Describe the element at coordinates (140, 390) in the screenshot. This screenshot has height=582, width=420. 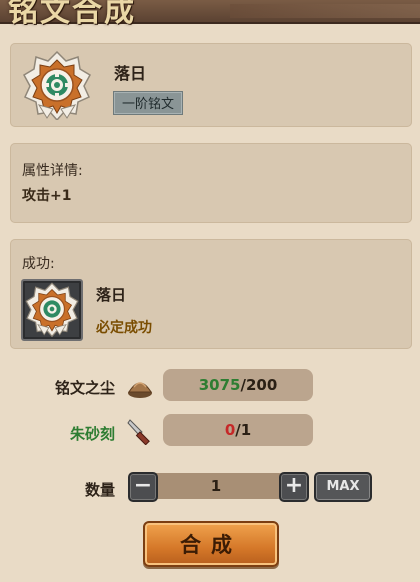
I see `dust-pile-icon` at that location.